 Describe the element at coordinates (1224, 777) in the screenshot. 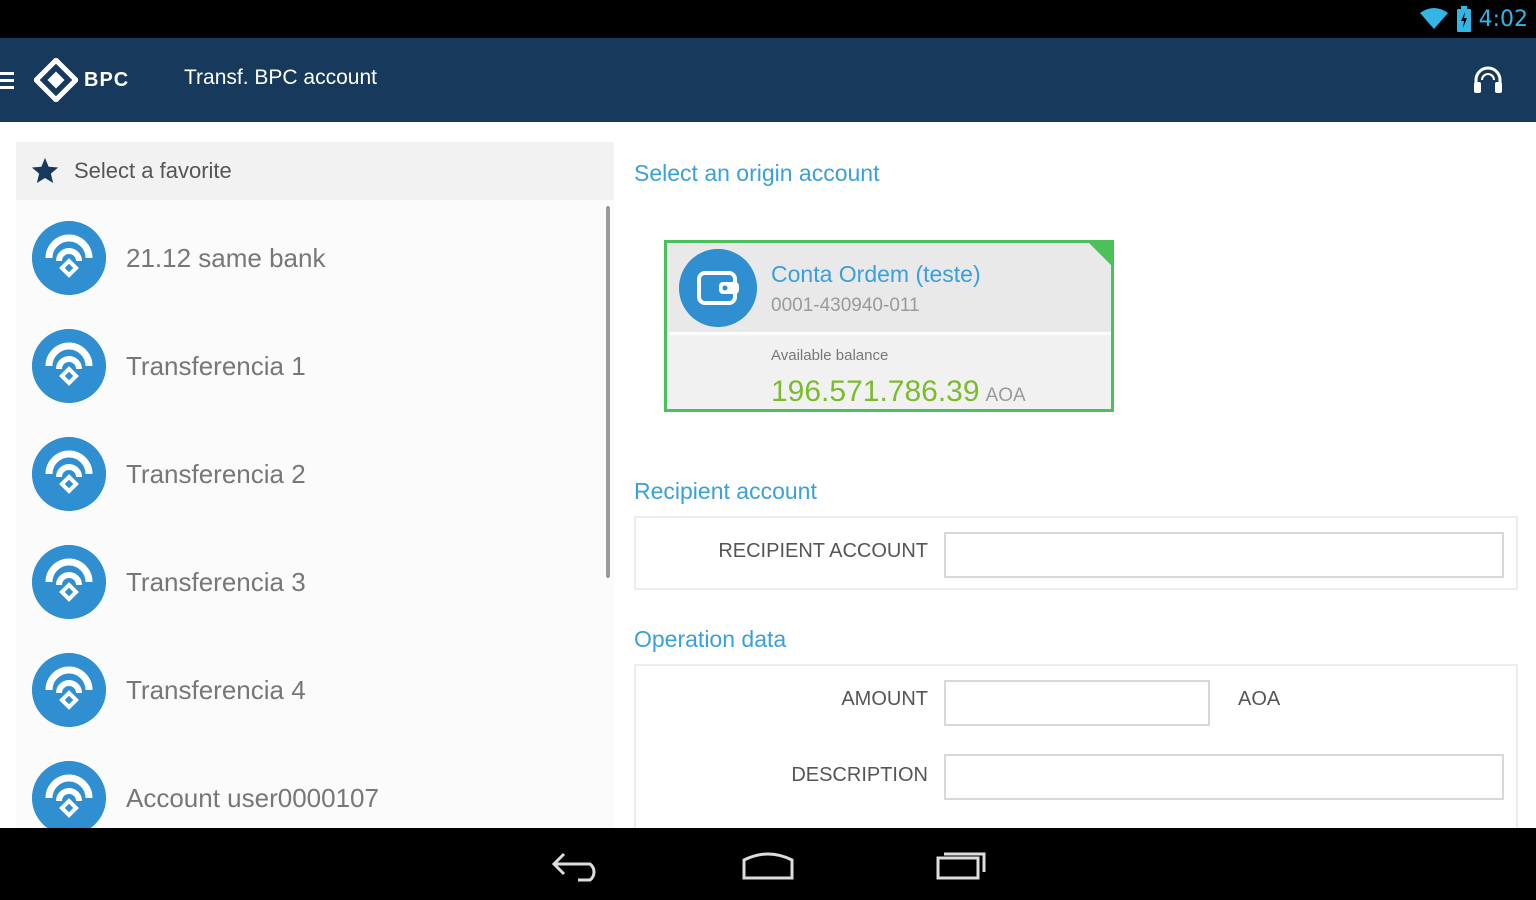

I see `description-input` at that location.